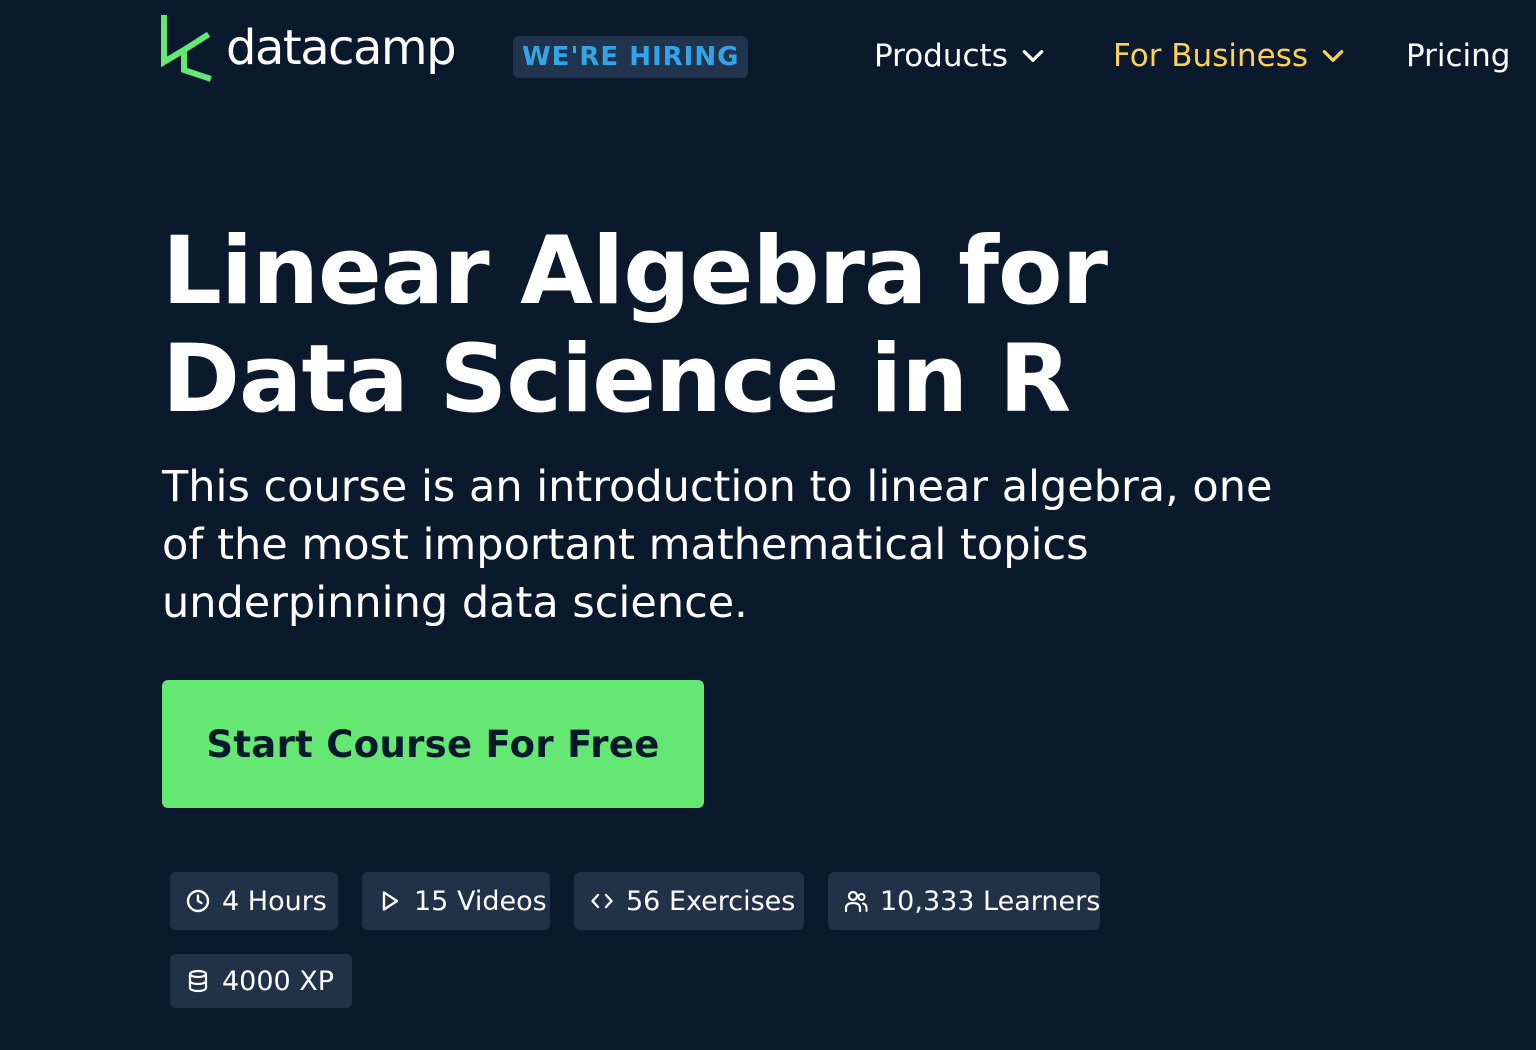  I want to click on datacamp-logo-icon, so click(186, 48).